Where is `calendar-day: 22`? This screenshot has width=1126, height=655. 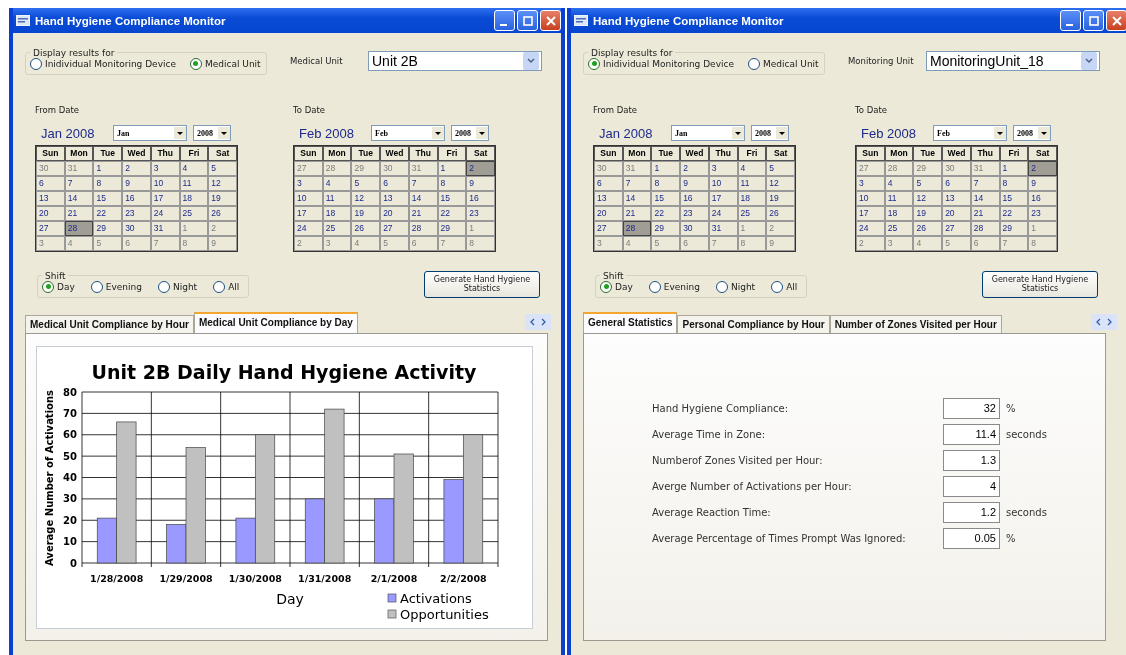 calendar-day: 22 is located at coordinates (1014, 213).